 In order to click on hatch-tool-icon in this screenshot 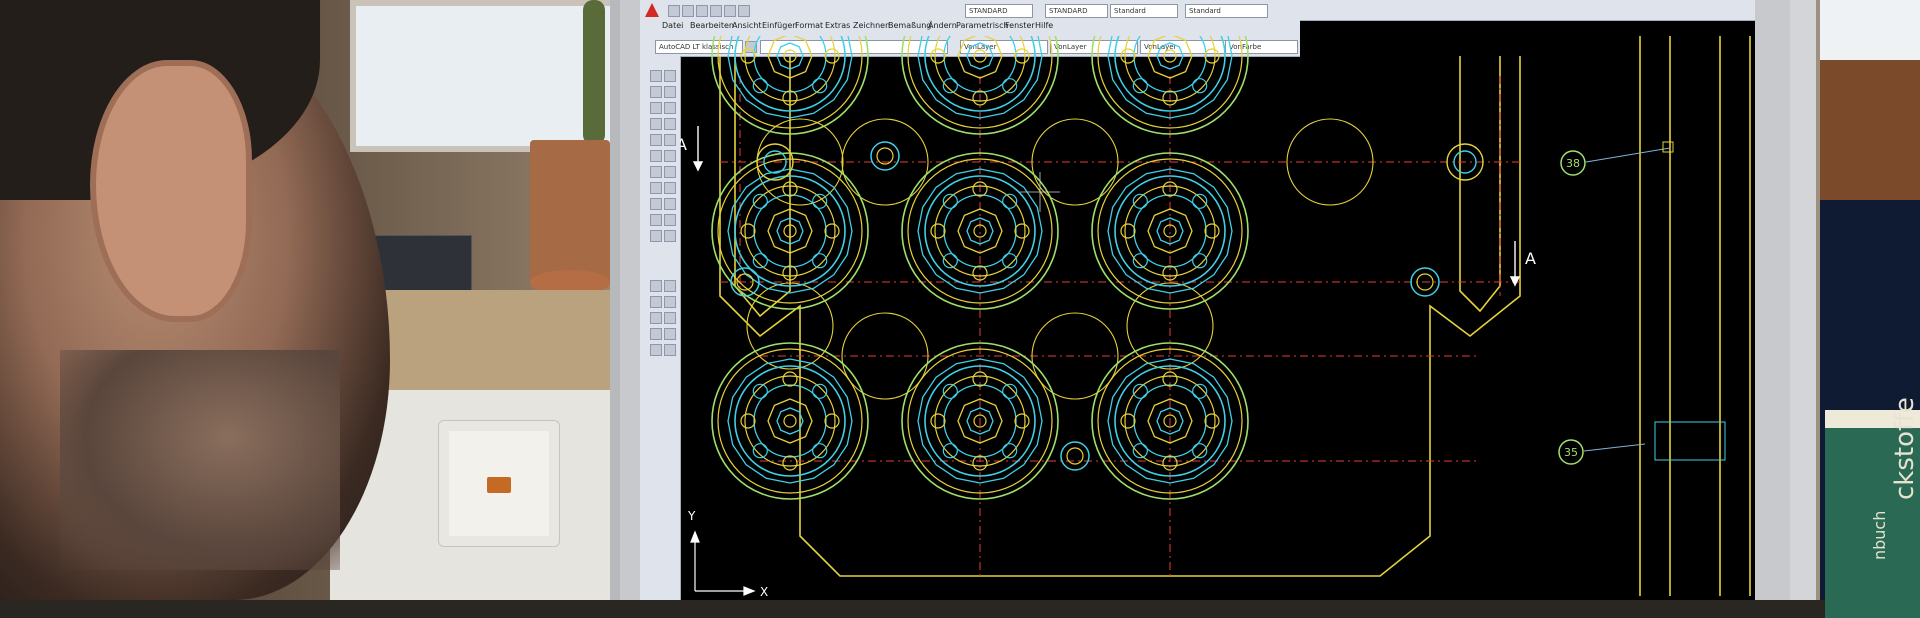, I will do `click(656, 220)`.